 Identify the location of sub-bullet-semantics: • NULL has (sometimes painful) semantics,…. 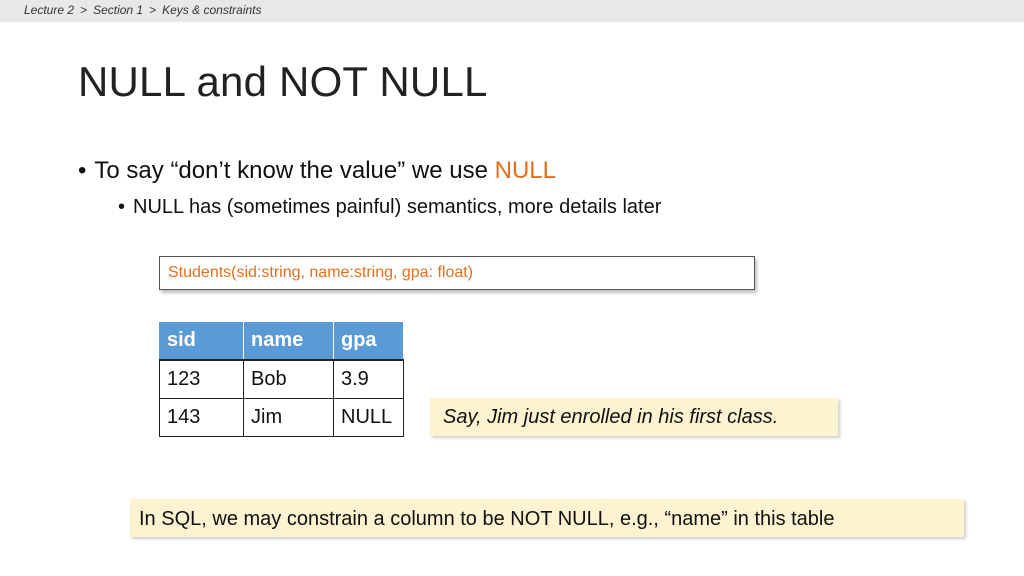
(389, 207).